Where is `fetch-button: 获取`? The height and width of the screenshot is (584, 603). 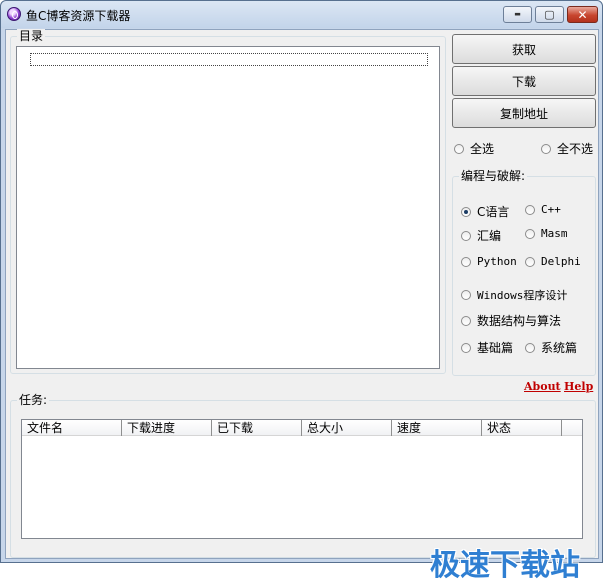 fetch-button: 获取 is located at coordinates (524, 49).